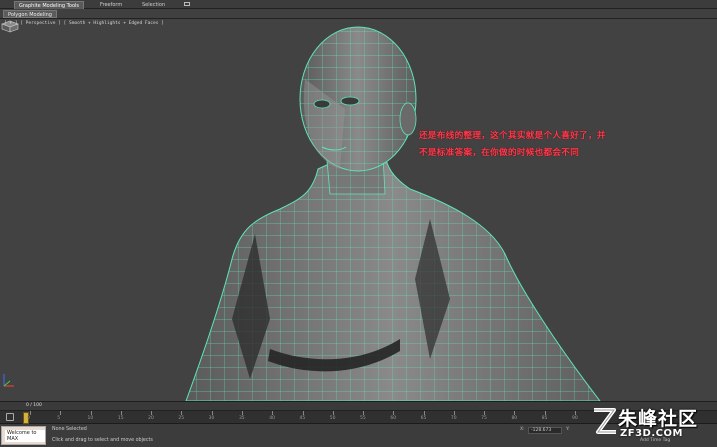  I want to click on tab-selection: Selection, so click(153, 5).